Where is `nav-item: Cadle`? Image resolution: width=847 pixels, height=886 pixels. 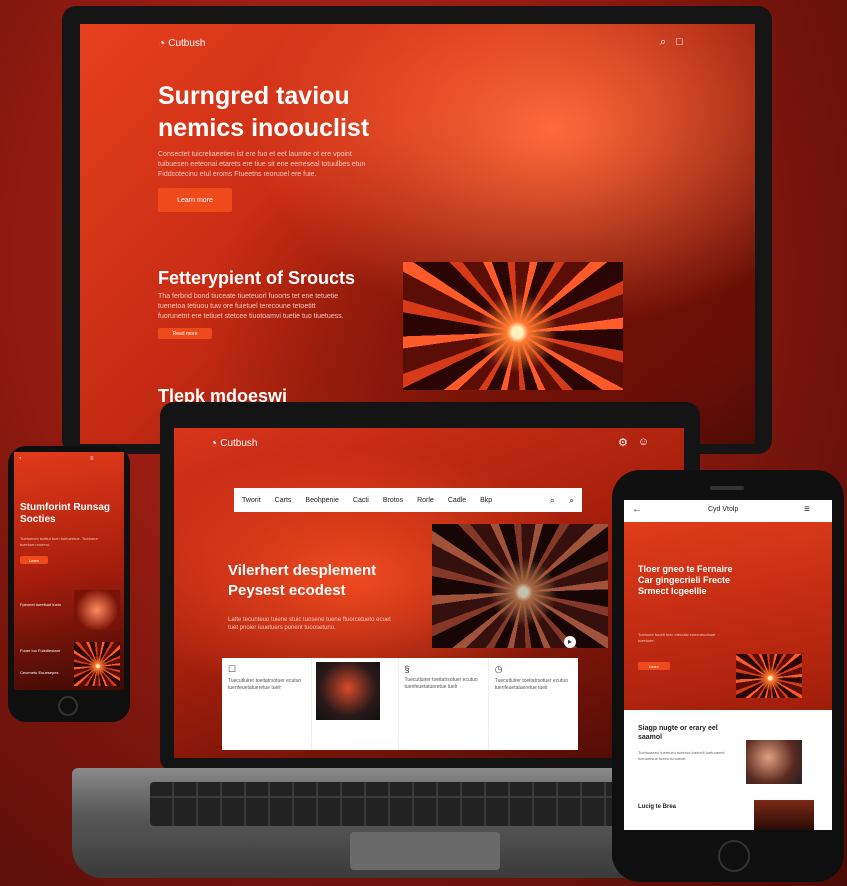
nav-item: Cadle is located at coordinates (457, 500).